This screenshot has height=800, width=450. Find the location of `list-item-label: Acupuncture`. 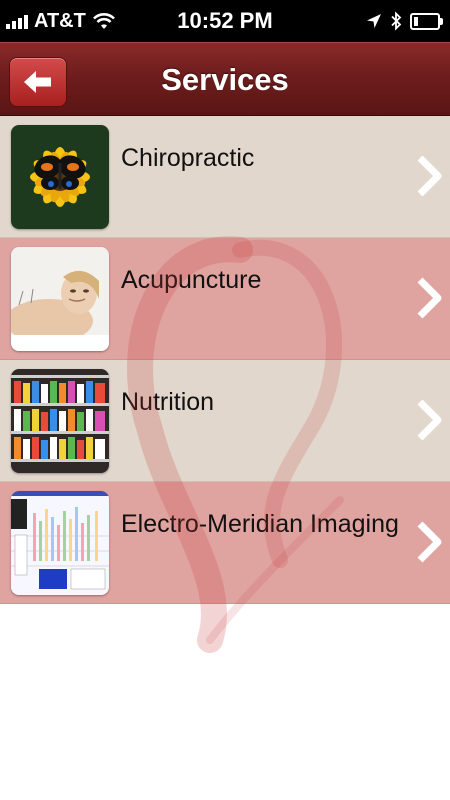

list-item-label: Acupuncture is located at coordinates (191, 280).